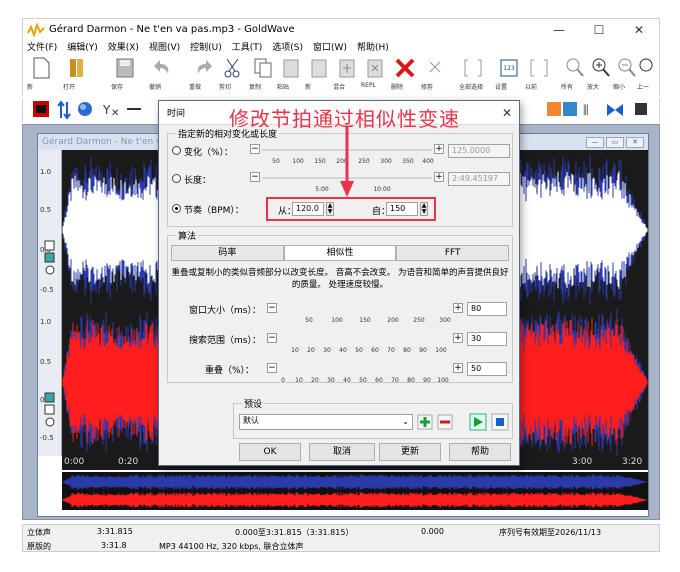 The image size is (680, 572). I want to click on select-all-icon, so click(473, 68).